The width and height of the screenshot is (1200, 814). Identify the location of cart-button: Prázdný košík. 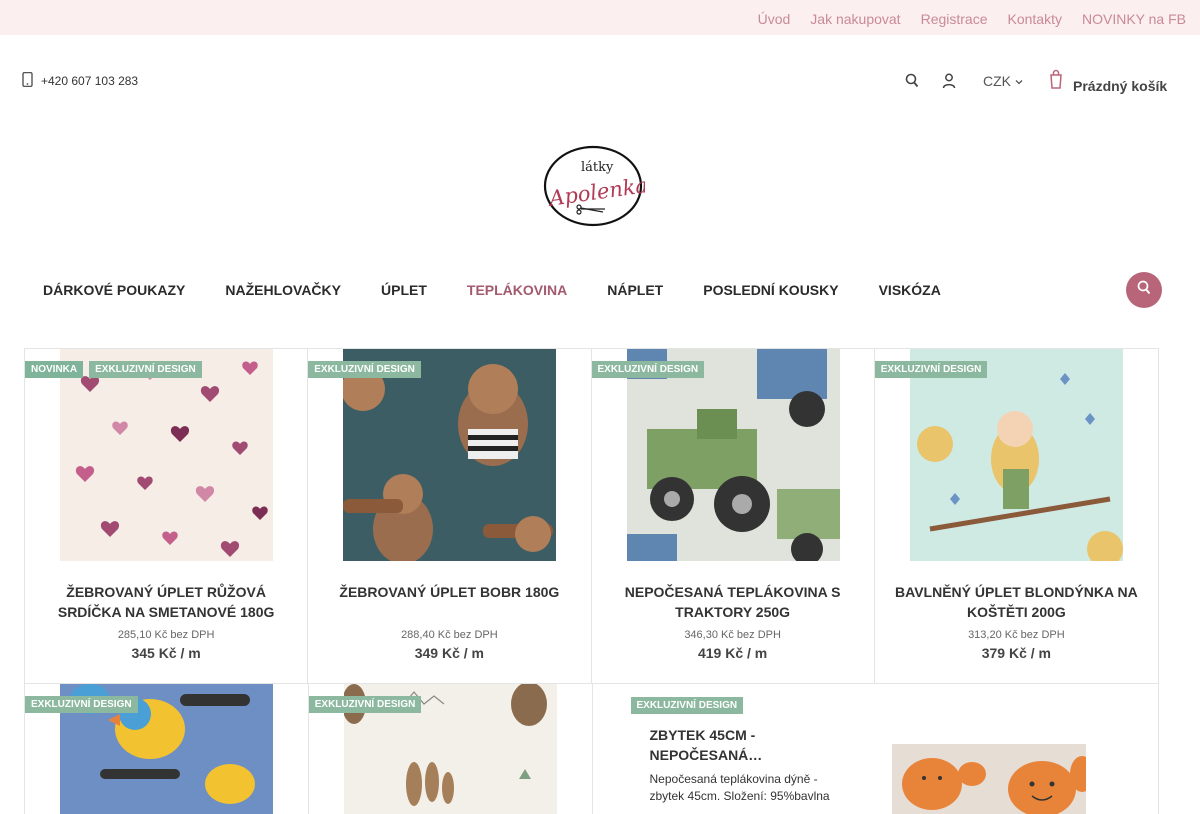
(1108, 81).